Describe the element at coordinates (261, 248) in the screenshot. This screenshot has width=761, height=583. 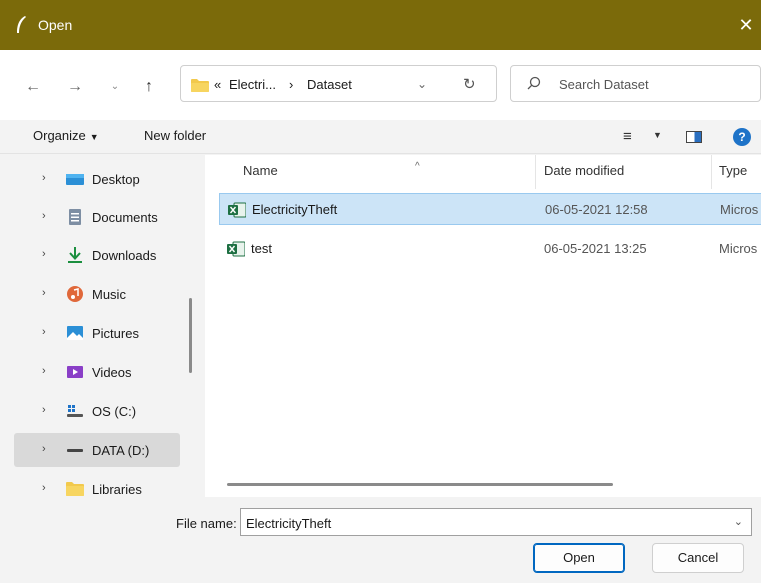
I see `file-name: test` at that location.